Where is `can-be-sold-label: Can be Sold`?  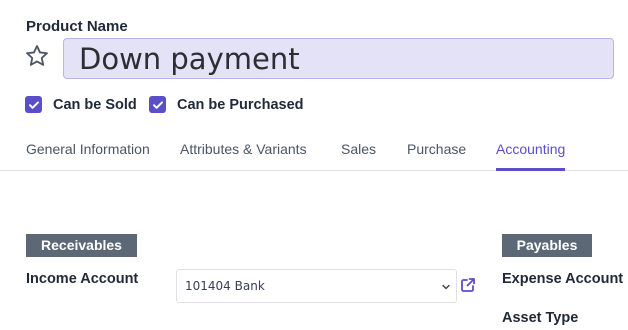
can-be-sold-label: Can be Sold is located at coordinates (95, 104).